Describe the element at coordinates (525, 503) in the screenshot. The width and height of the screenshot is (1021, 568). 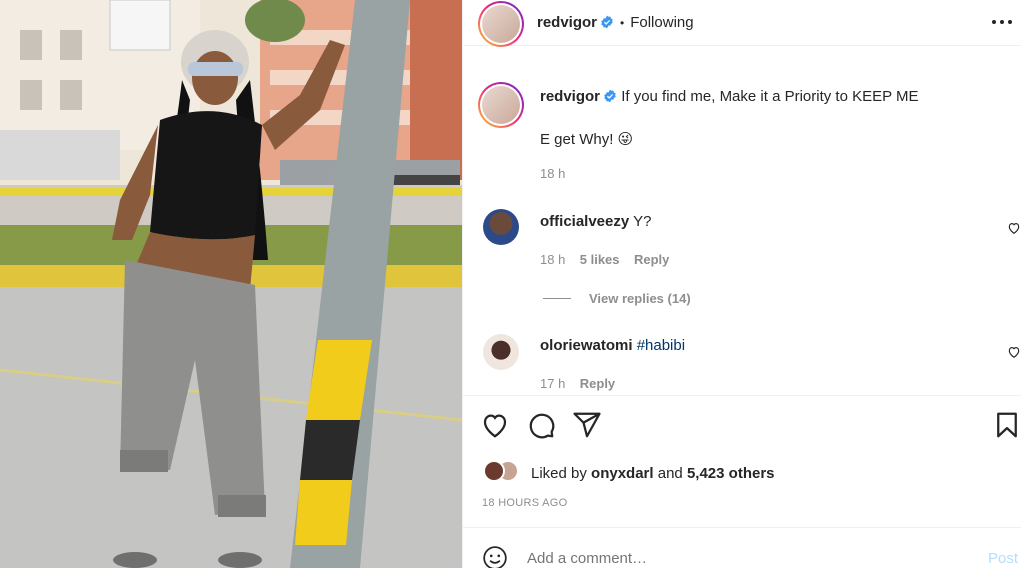
I see `post-time: 18 HOURS AGO` at that location.